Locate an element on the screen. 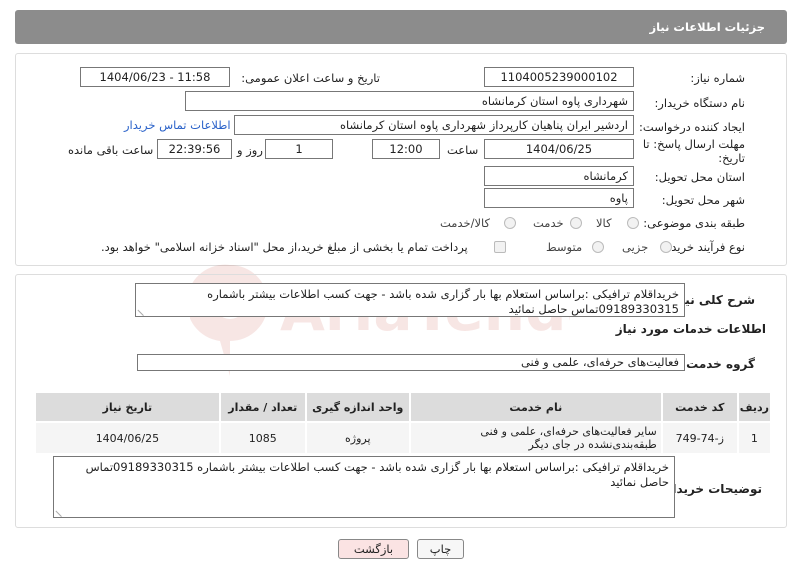  process-label: نوع فرآیند خرید : is located at coordinates (704, 247).